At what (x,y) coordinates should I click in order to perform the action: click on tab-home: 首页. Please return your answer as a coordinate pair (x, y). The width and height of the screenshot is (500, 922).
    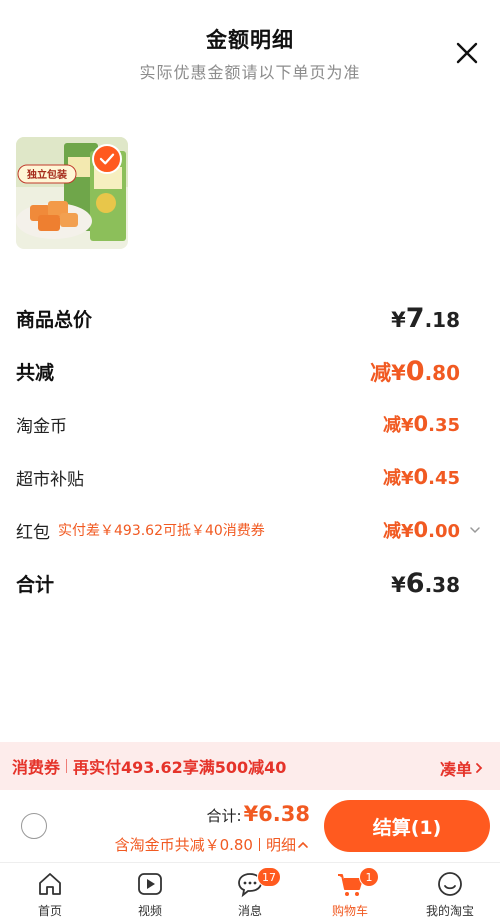
    Looking at the image, I should click on (50, 892).